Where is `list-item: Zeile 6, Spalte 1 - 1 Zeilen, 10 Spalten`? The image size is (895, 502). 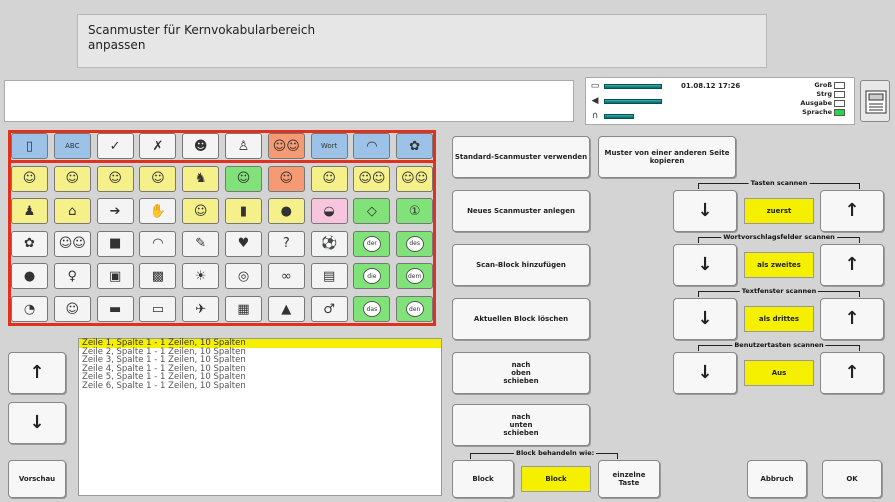
list-item: Zeile 6, Spalte 1 - 1 Zeilen, 10 Spalten is located at coordinates (260, 386).